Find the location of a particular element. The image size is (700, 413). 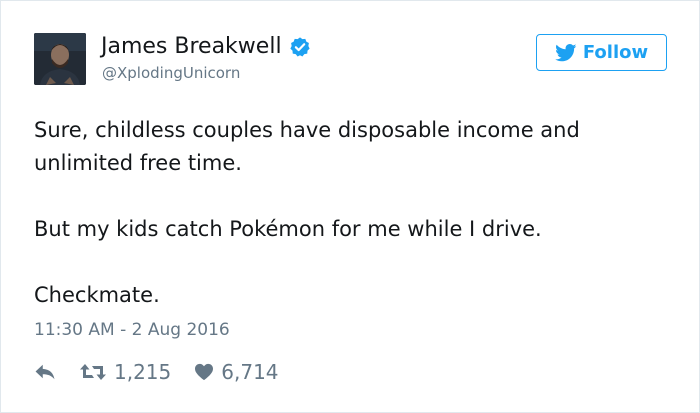

tweet-paragraph: Checkmate. is located at coordinates (97, 295).